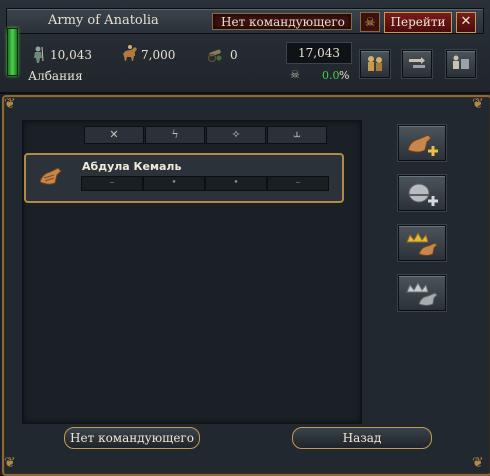 This screenshot has height=476, width=490. I want to click on recruit-general-button, so click(422, 143).